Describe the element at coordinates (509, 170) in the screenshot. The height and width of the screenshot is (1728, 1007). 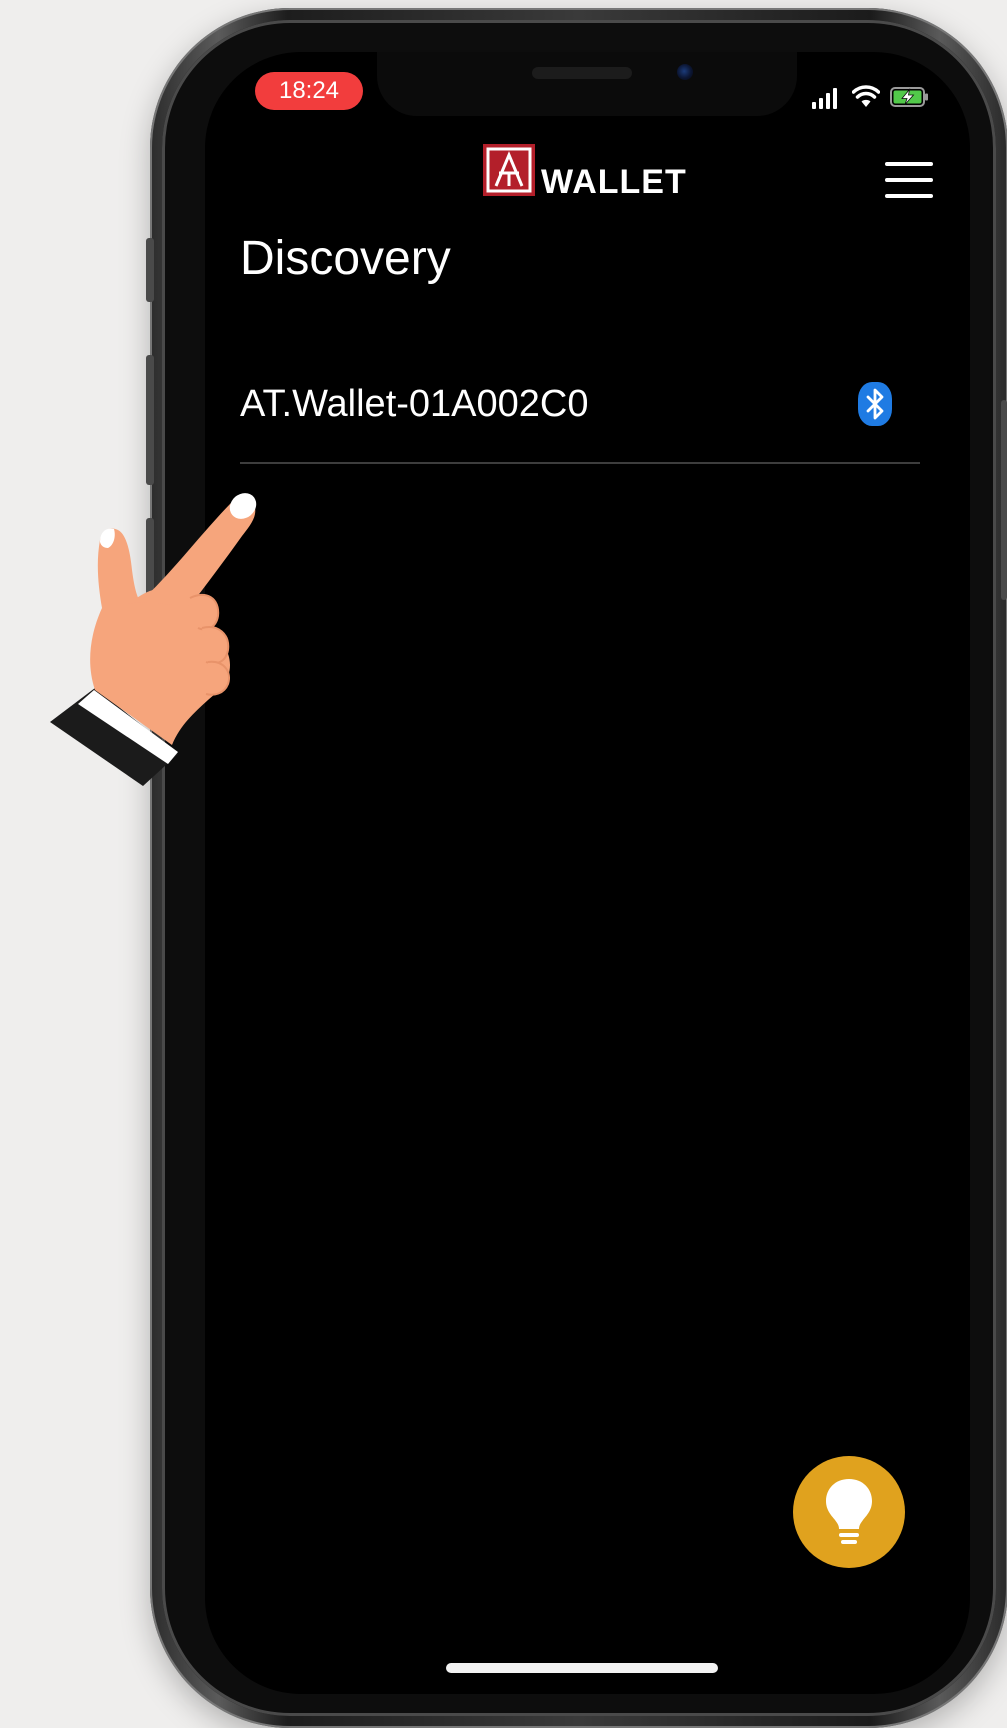
I see `logo-mark-icon` at that location.